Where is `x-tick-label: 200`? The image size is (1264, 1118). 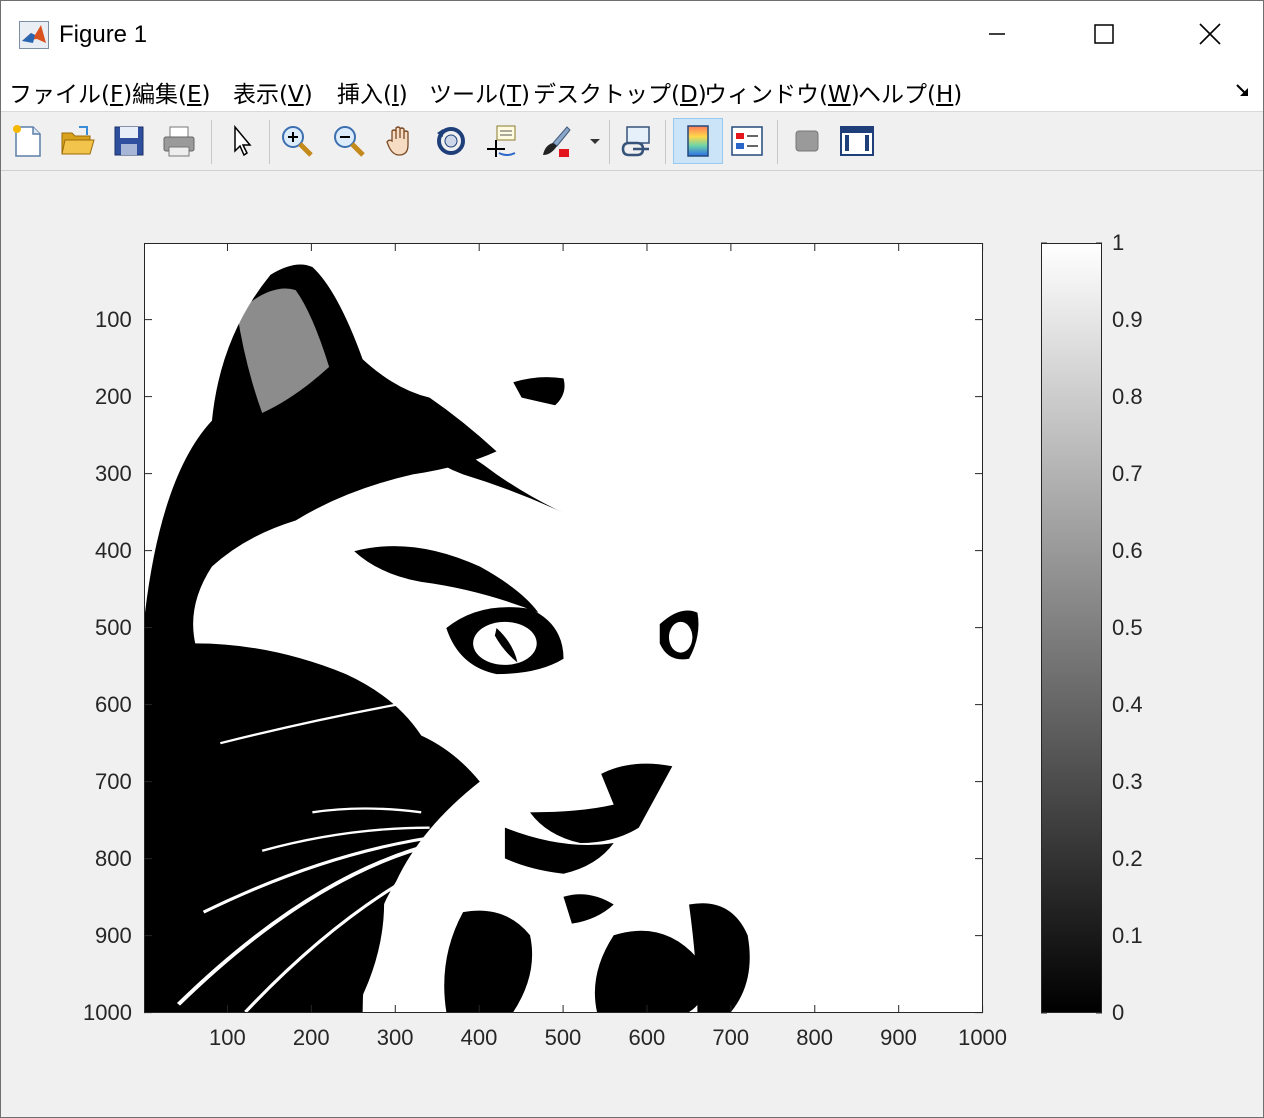
x-tick-label: 200 is located at coordinates (311, 1037).